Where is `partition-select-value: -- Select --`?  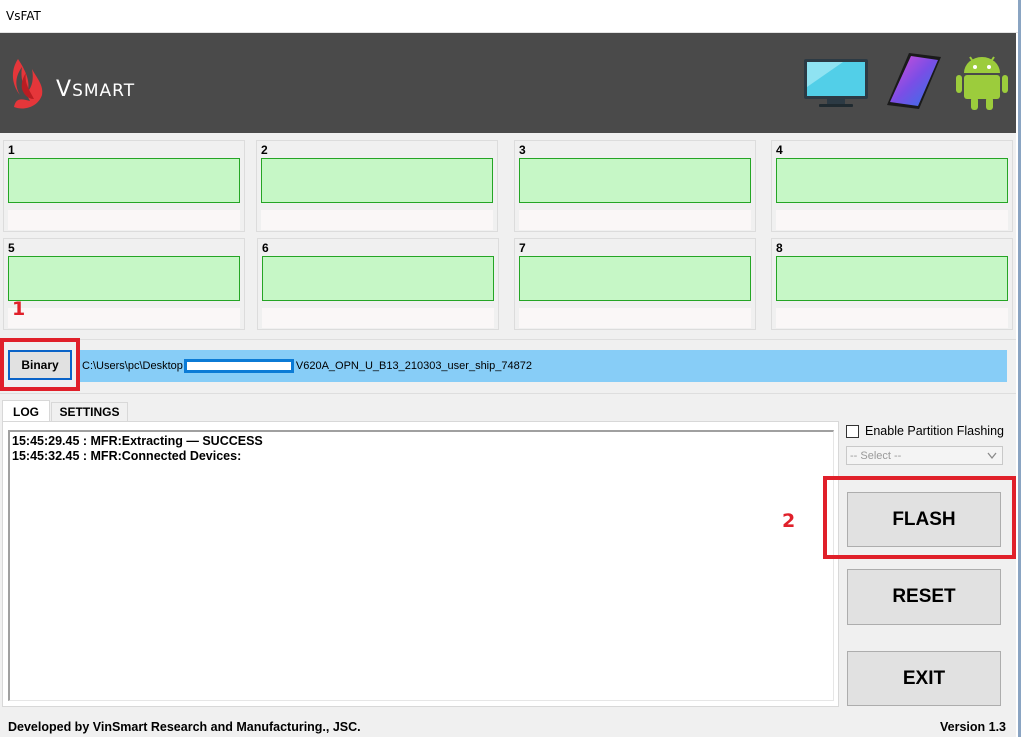 partition-select-value: -- Select -- is located at coordinates (876, 455).